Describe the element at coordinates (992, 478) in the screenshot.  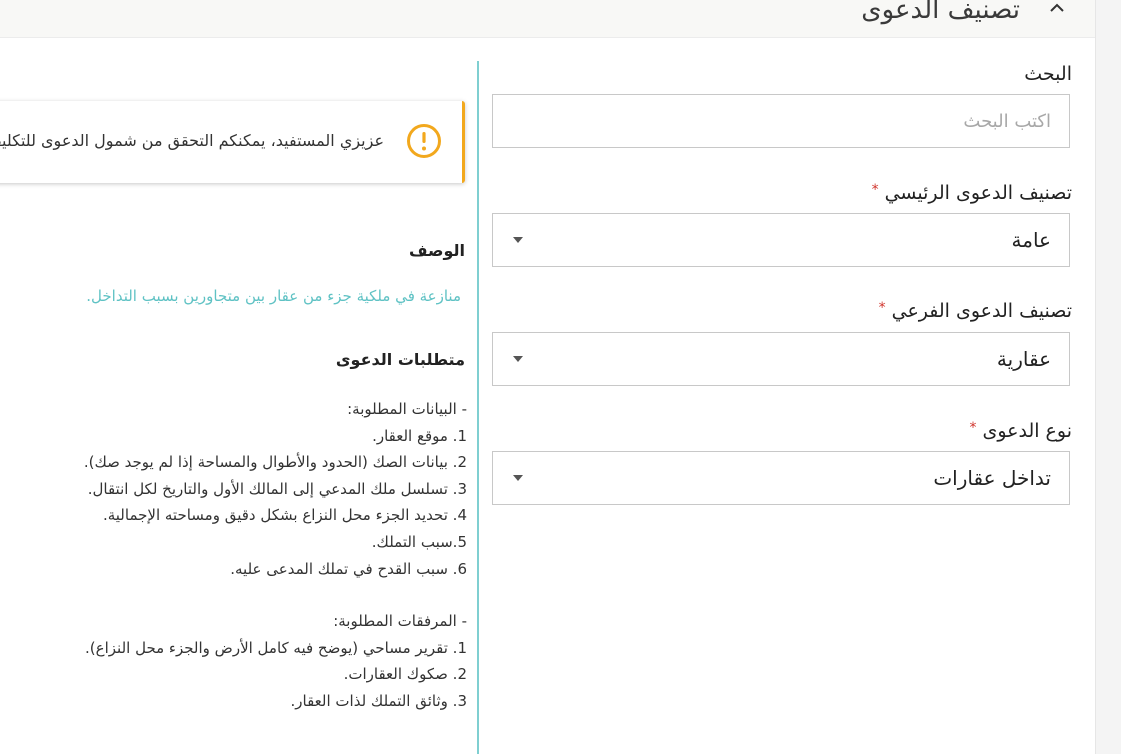
I see `case-type-value: تداخل عقارات` at that location.